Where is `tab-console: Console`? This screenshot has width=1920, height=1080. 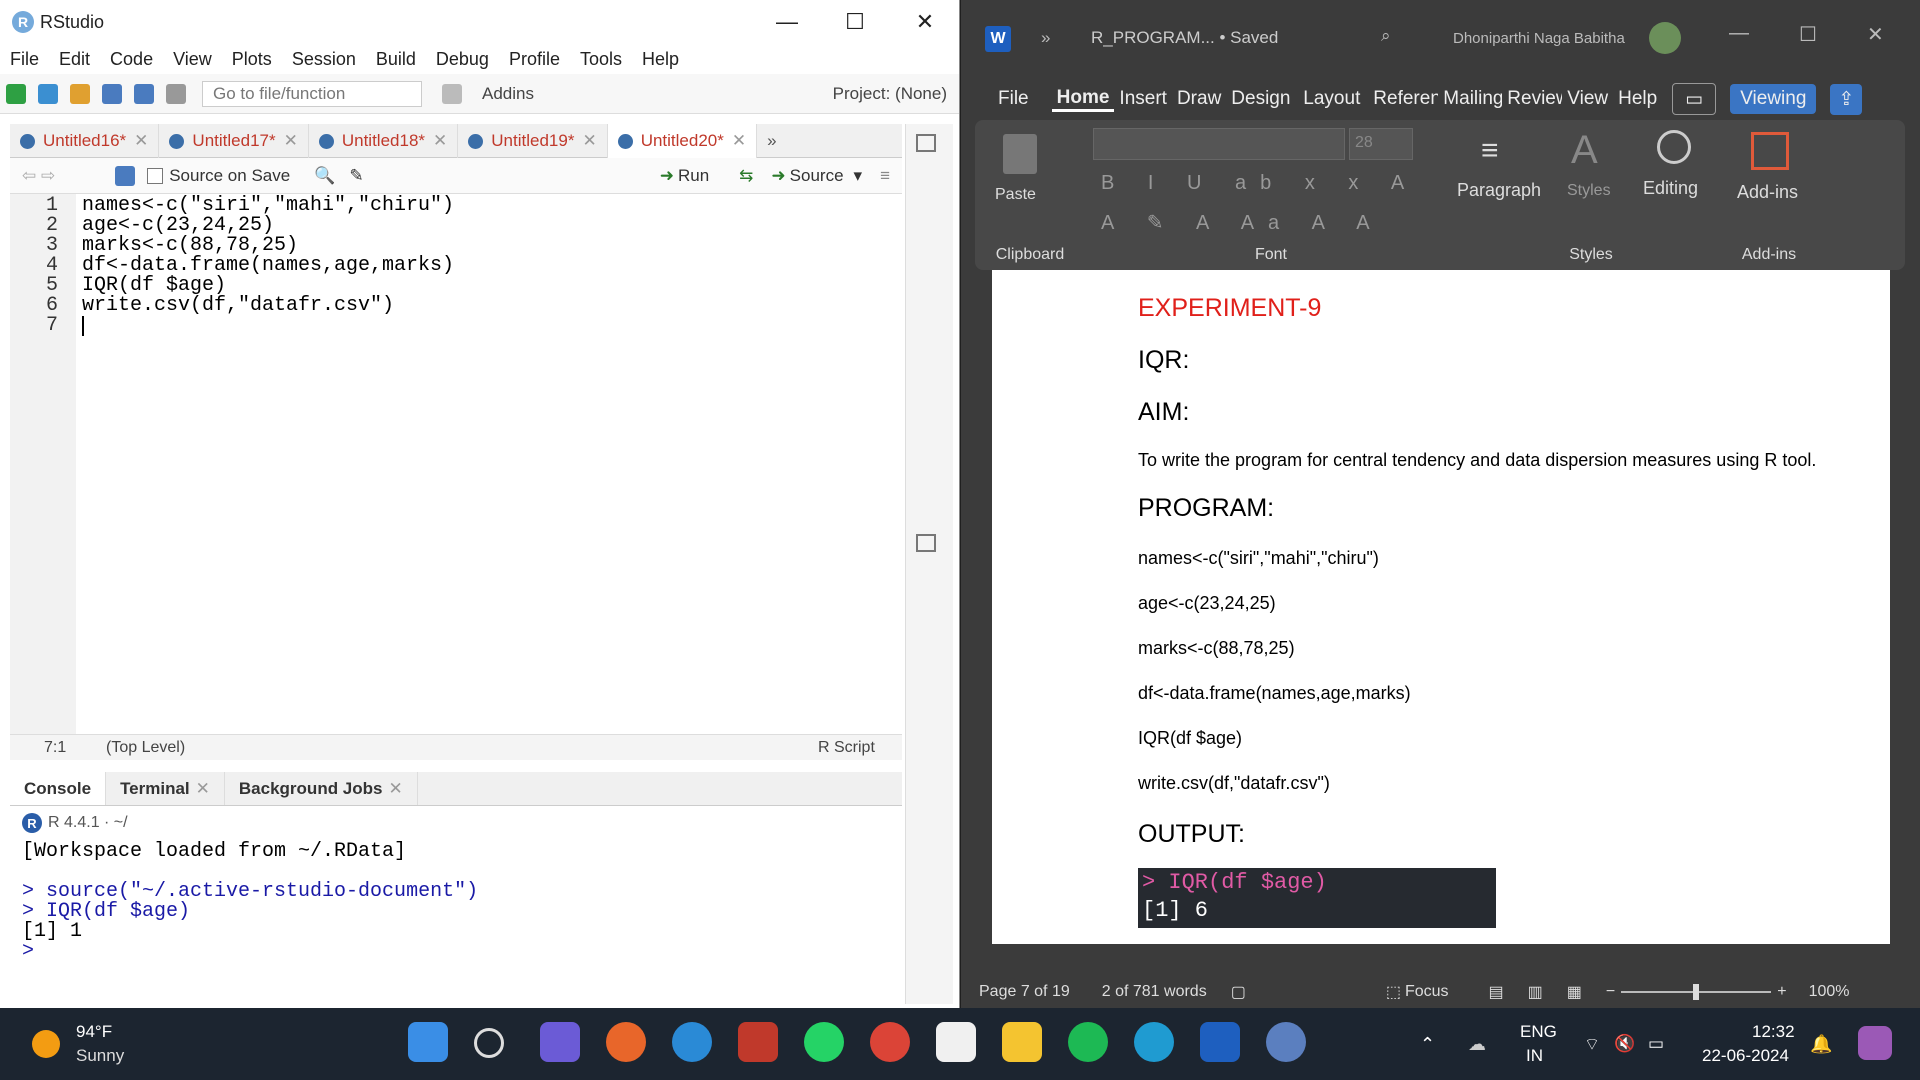 tab-console: Console is located at coordinates (58, 788).